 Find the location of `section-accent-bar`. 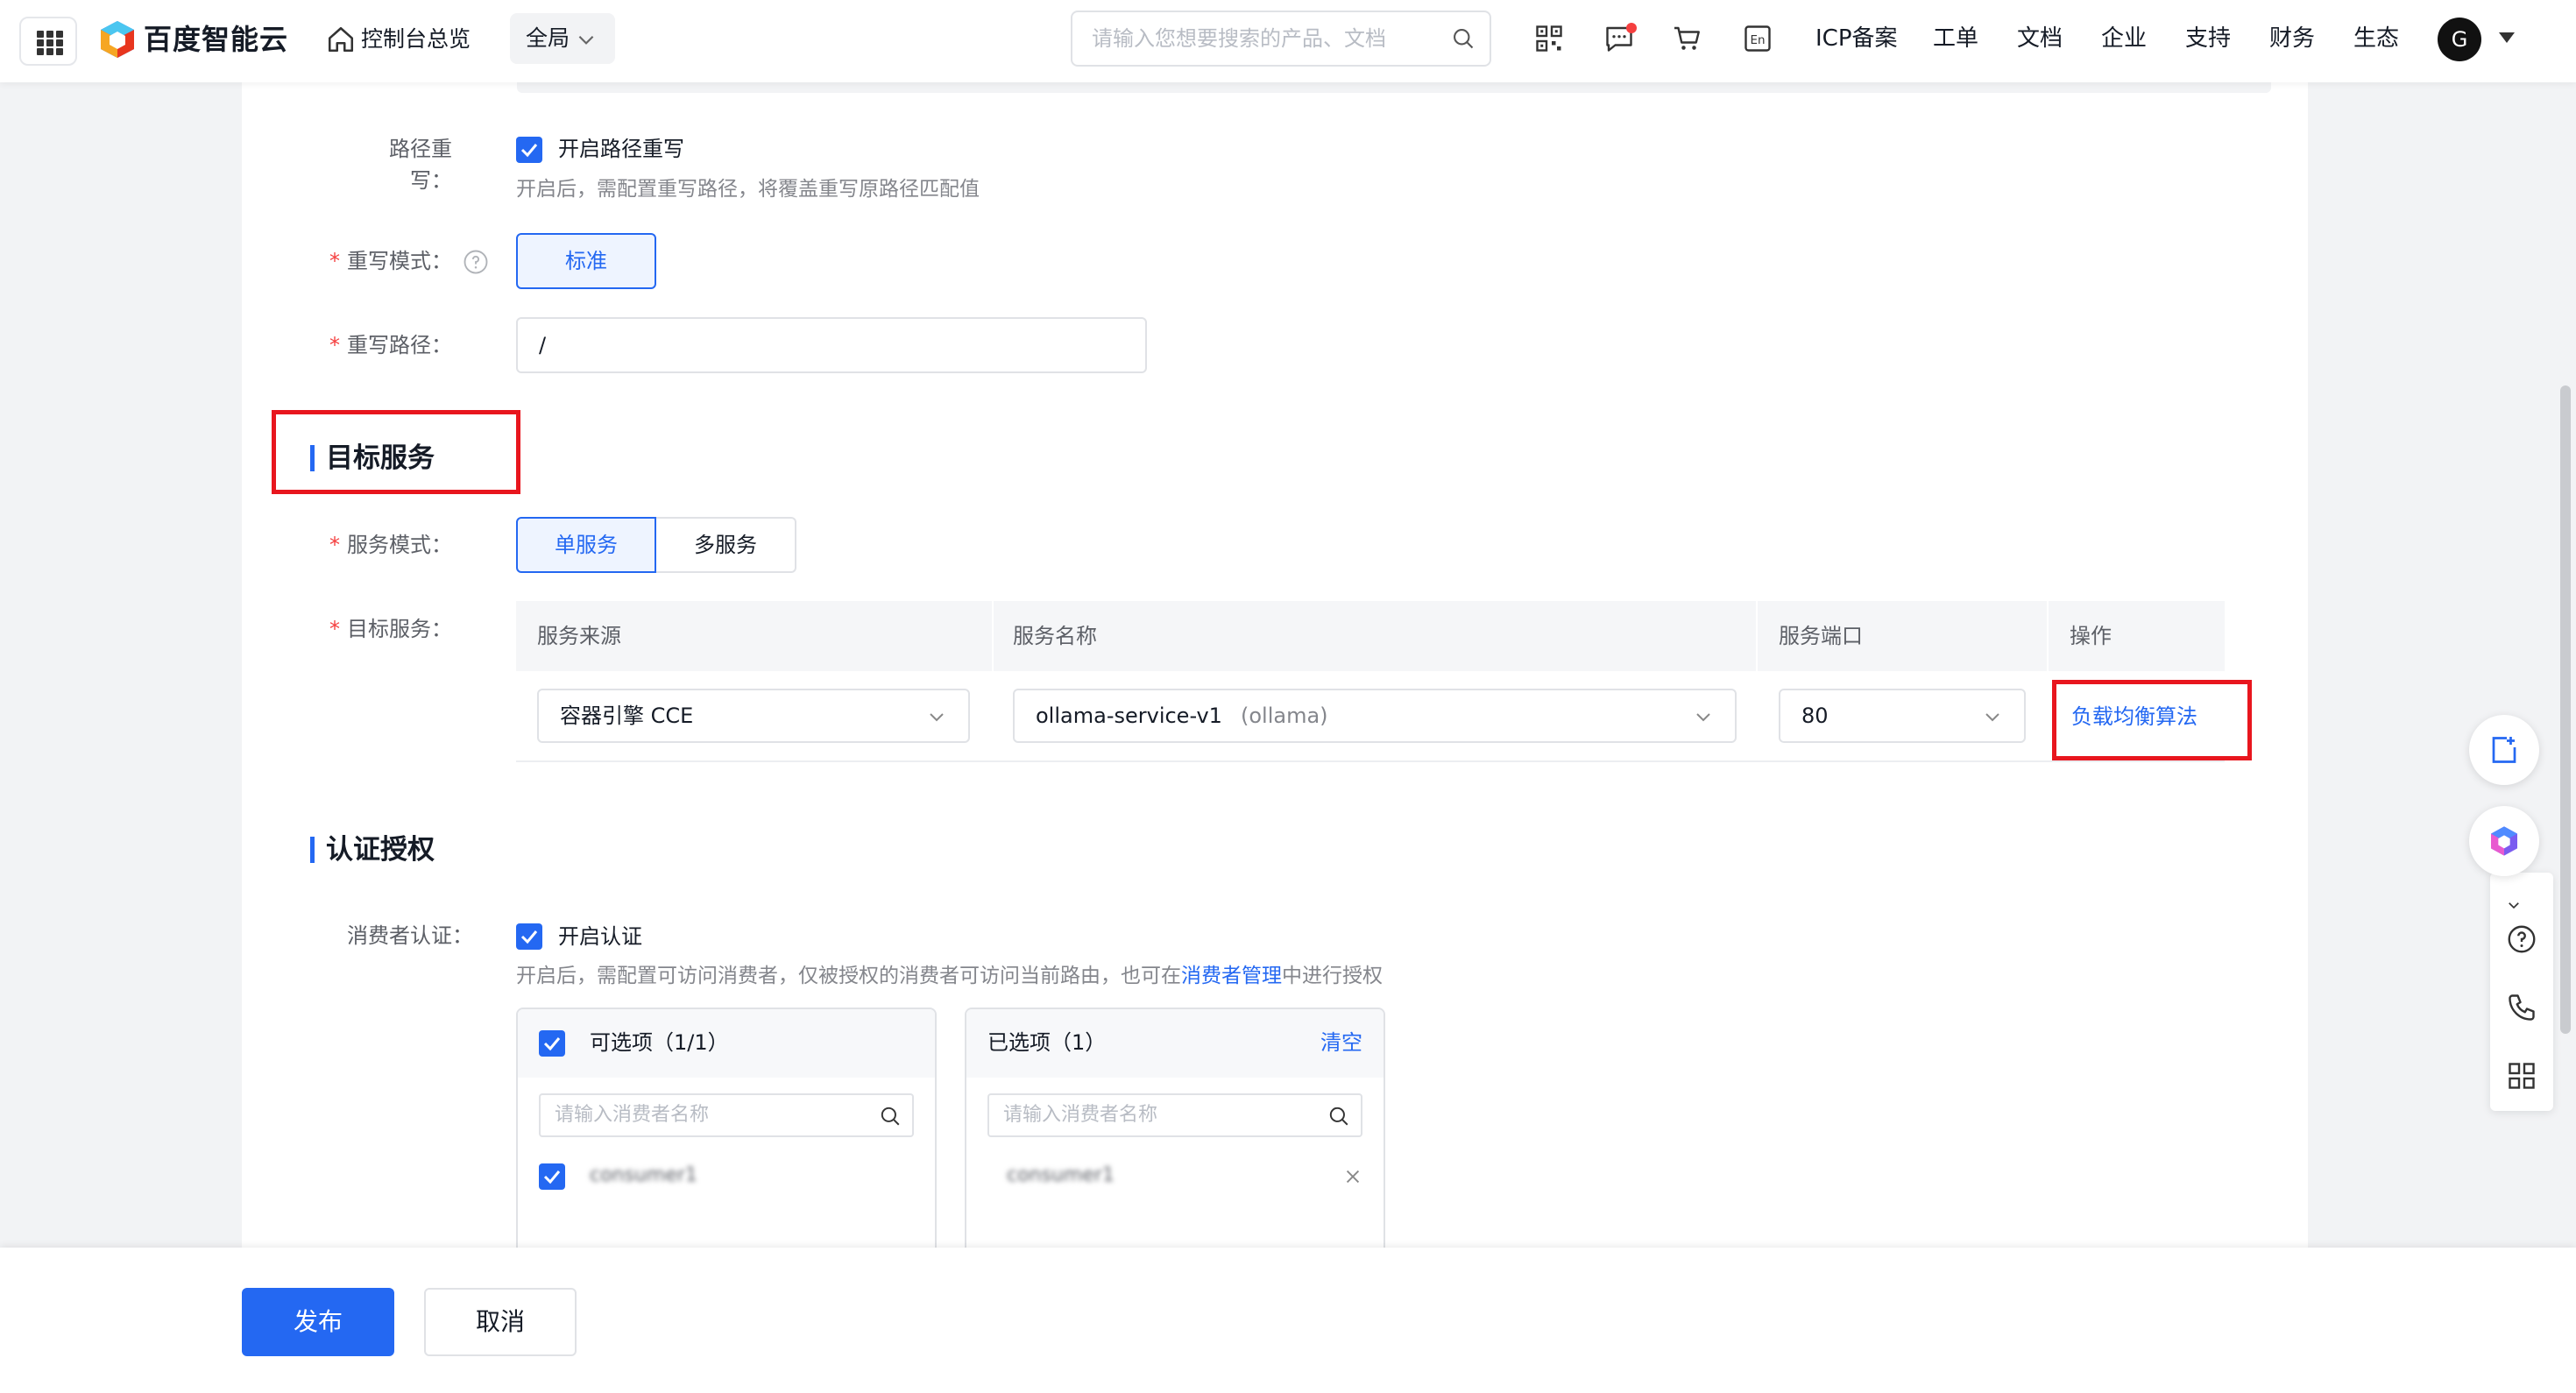

section-accent-bar is located at coordinates (312, 850).